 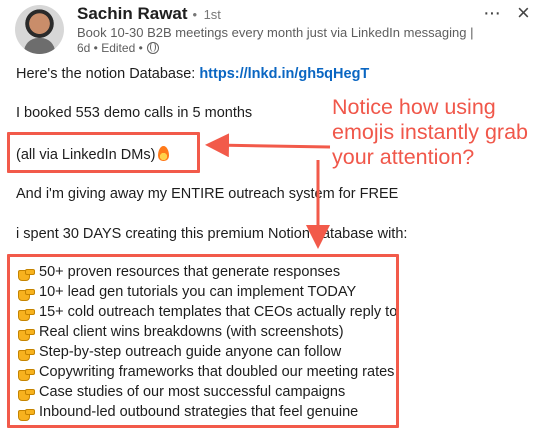 I want to click on intro-text: Here's the notion Database:, so click(x=108, y=74).